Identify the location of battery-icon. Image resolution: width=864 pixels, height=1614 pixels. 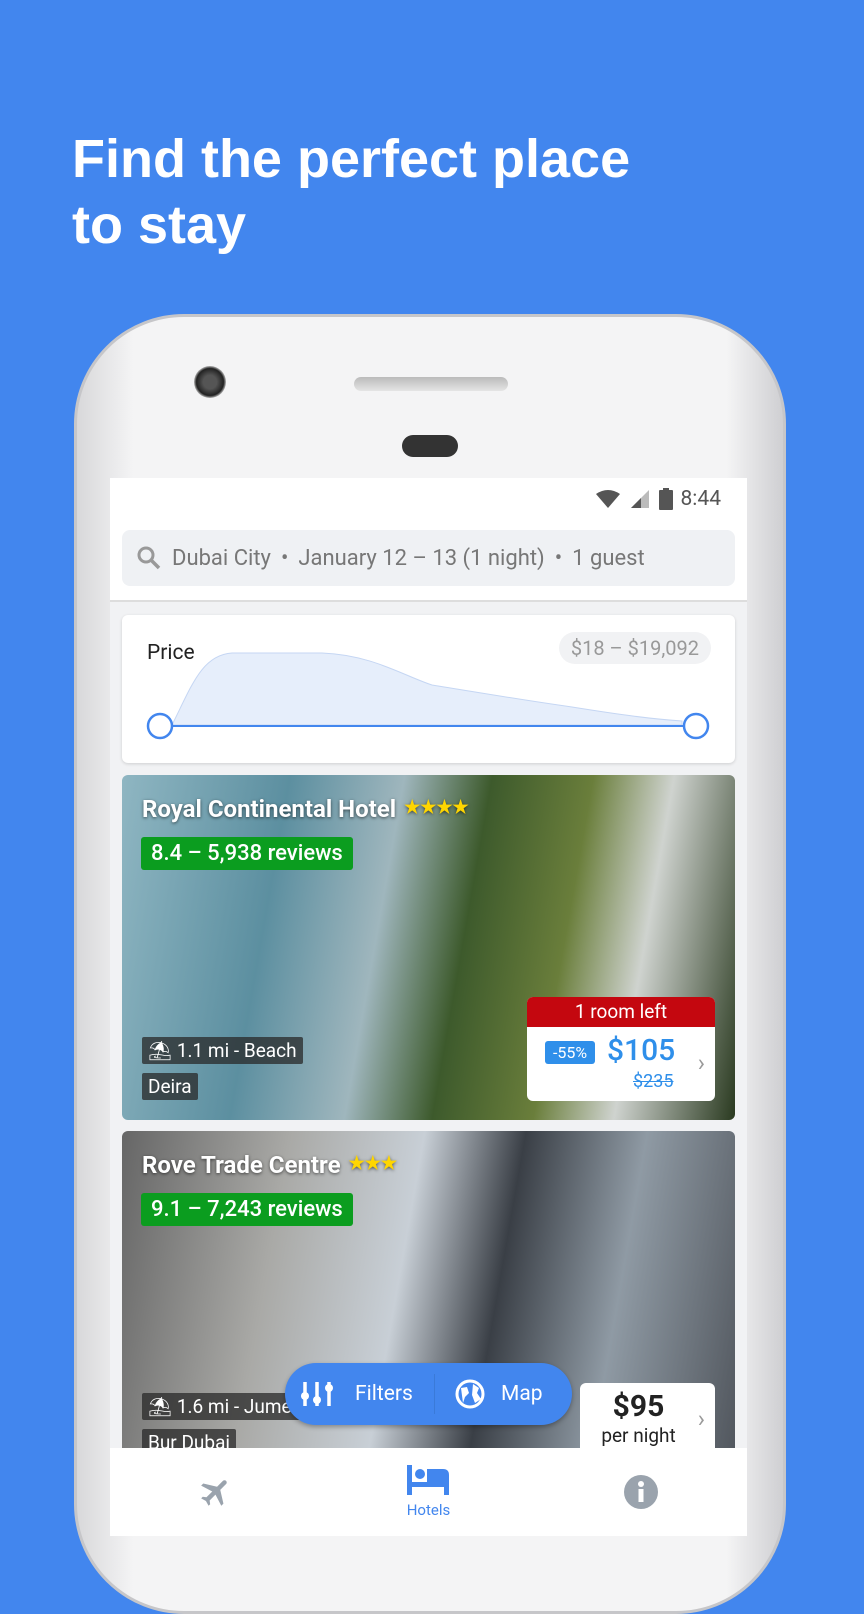
(665, 499).